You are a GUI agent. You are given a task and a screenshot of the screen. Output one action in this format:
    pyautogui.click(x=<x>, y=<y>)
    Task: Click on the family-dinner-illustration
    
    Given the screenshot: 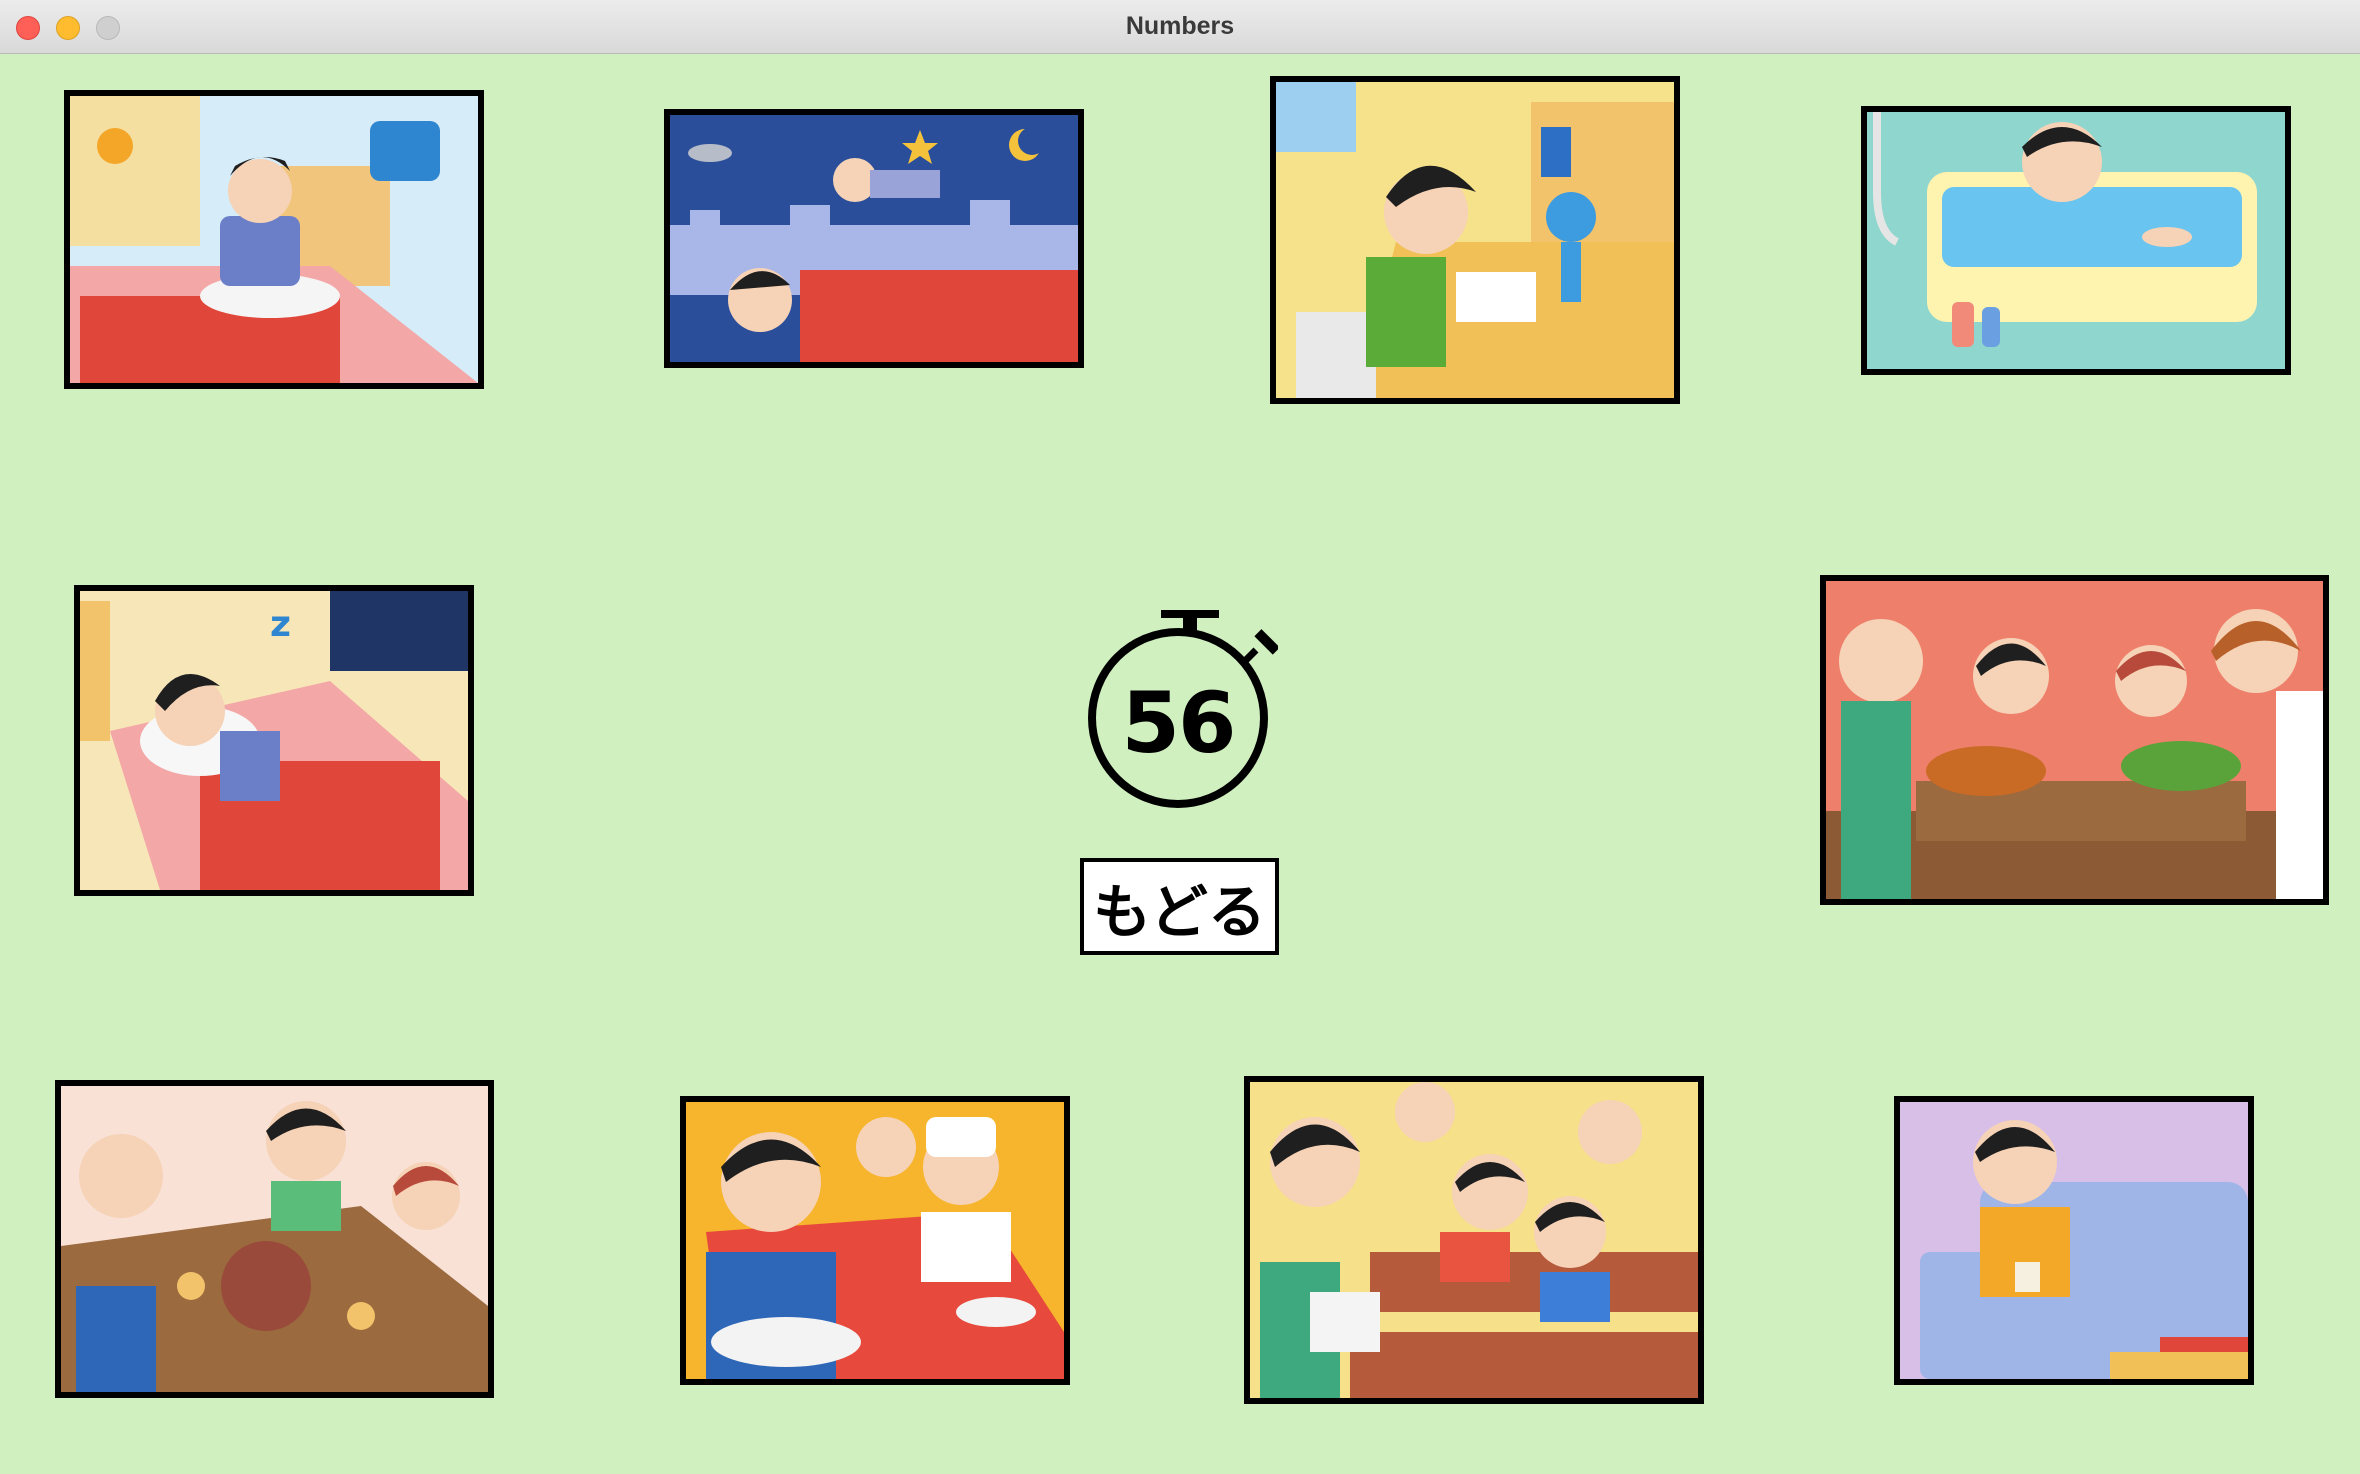 What is the action you would take?
    pyautogui.click(x=2074, y=740)
    